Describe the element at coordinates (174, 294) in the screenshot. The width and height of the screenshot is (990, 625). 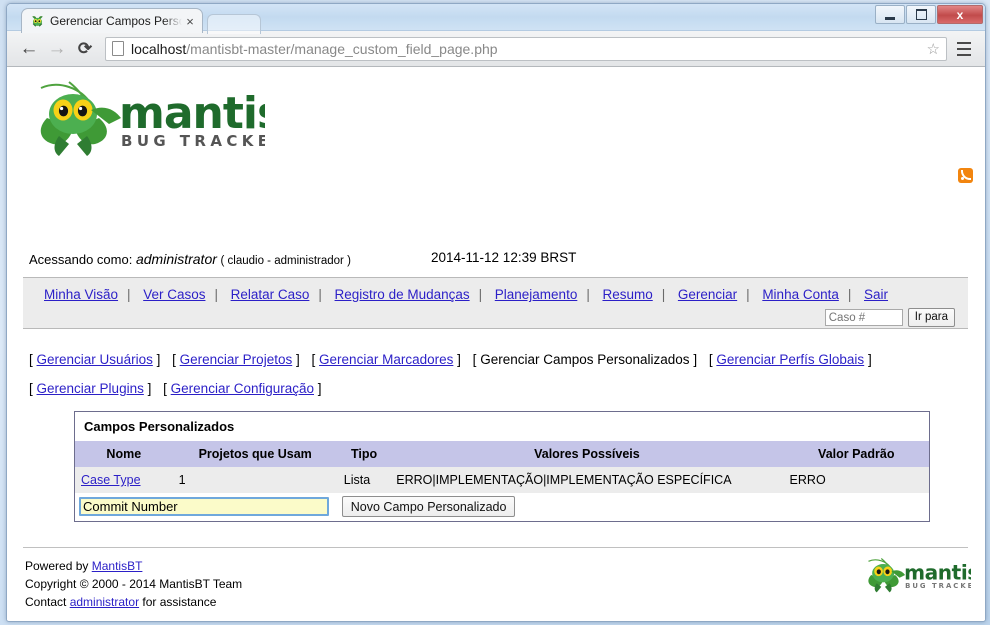
I see `menu-item-ver-casos: Ver Casos` at that location.